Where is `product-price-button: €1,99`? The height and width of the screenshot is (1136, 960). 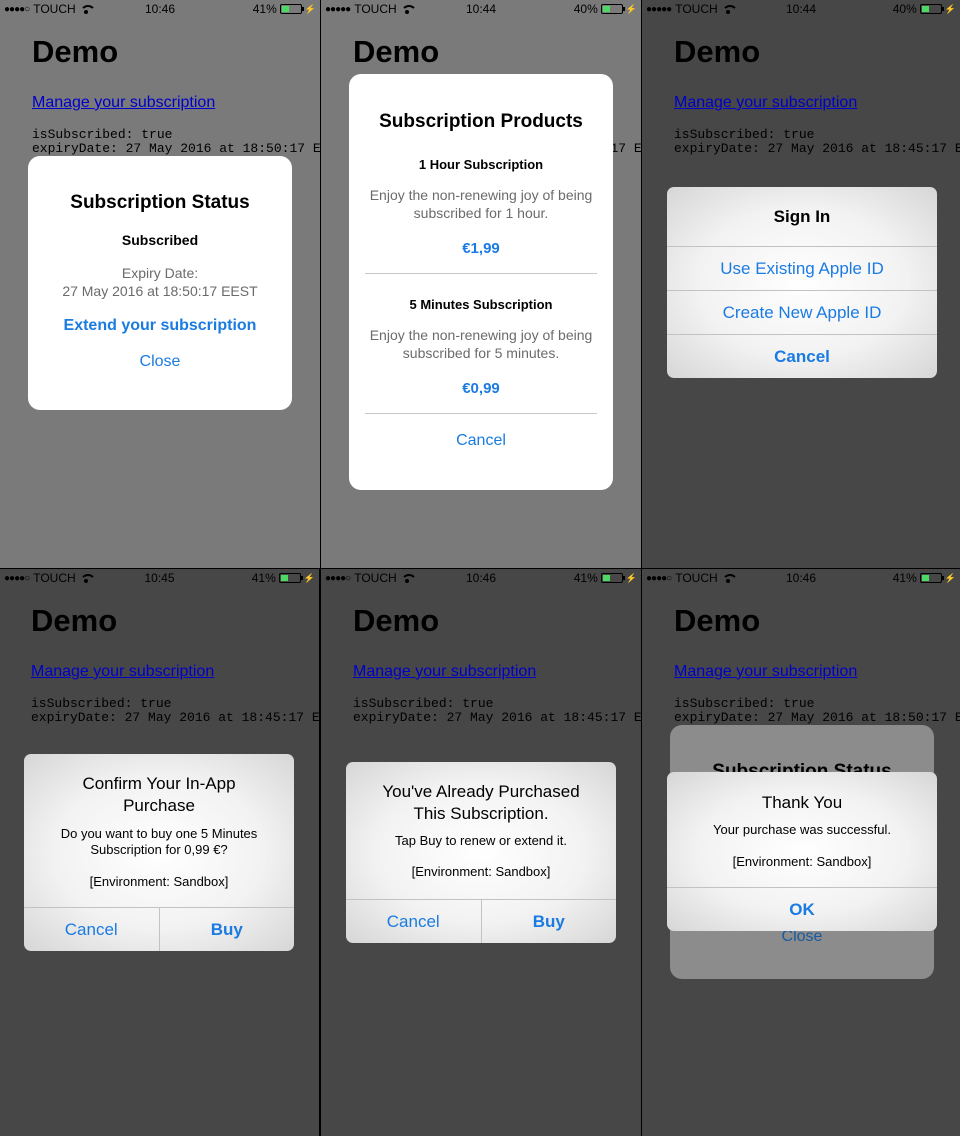
product-price-button: €1,99 is located at coordinates (481, 248).